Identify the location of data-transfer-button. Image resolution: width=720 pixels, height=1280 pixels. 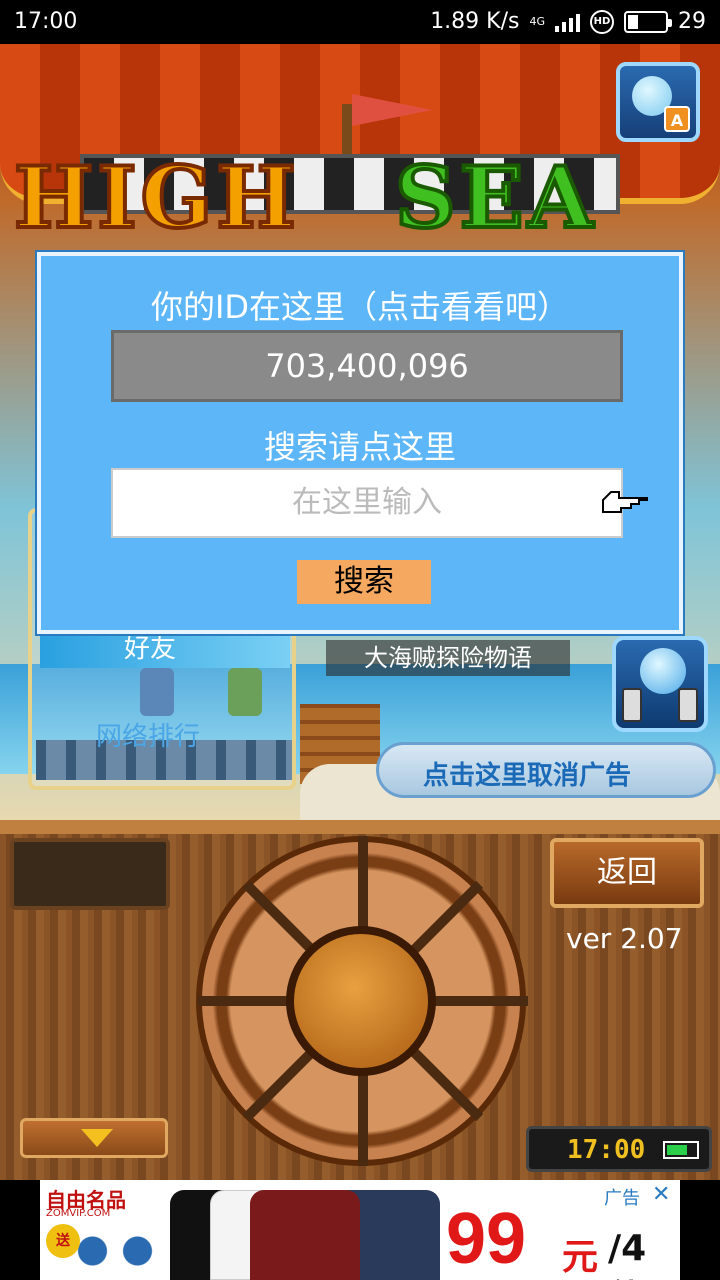
(660, 684).